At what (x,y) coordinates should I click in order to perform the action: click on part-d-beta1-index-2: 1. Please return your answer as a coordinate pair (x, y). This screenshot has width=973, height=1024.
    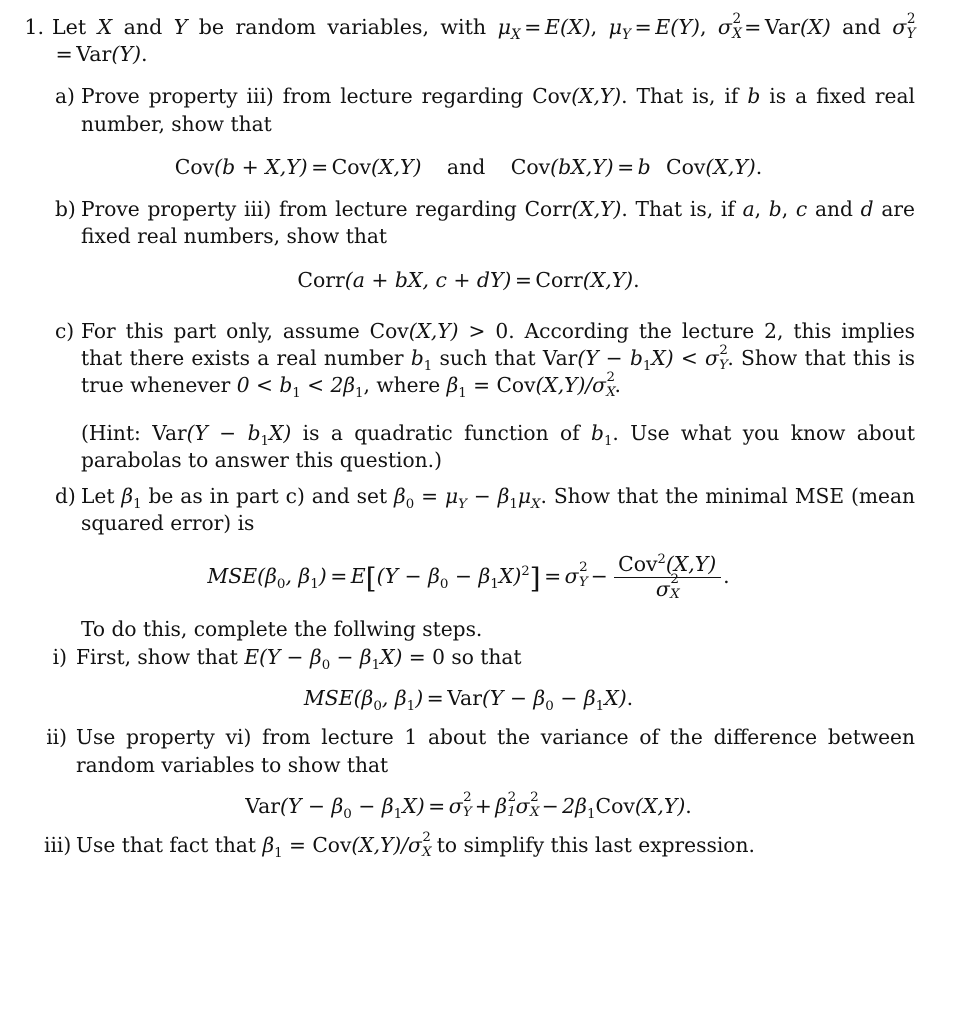
    Looking at the image, I should click on (513, 504).